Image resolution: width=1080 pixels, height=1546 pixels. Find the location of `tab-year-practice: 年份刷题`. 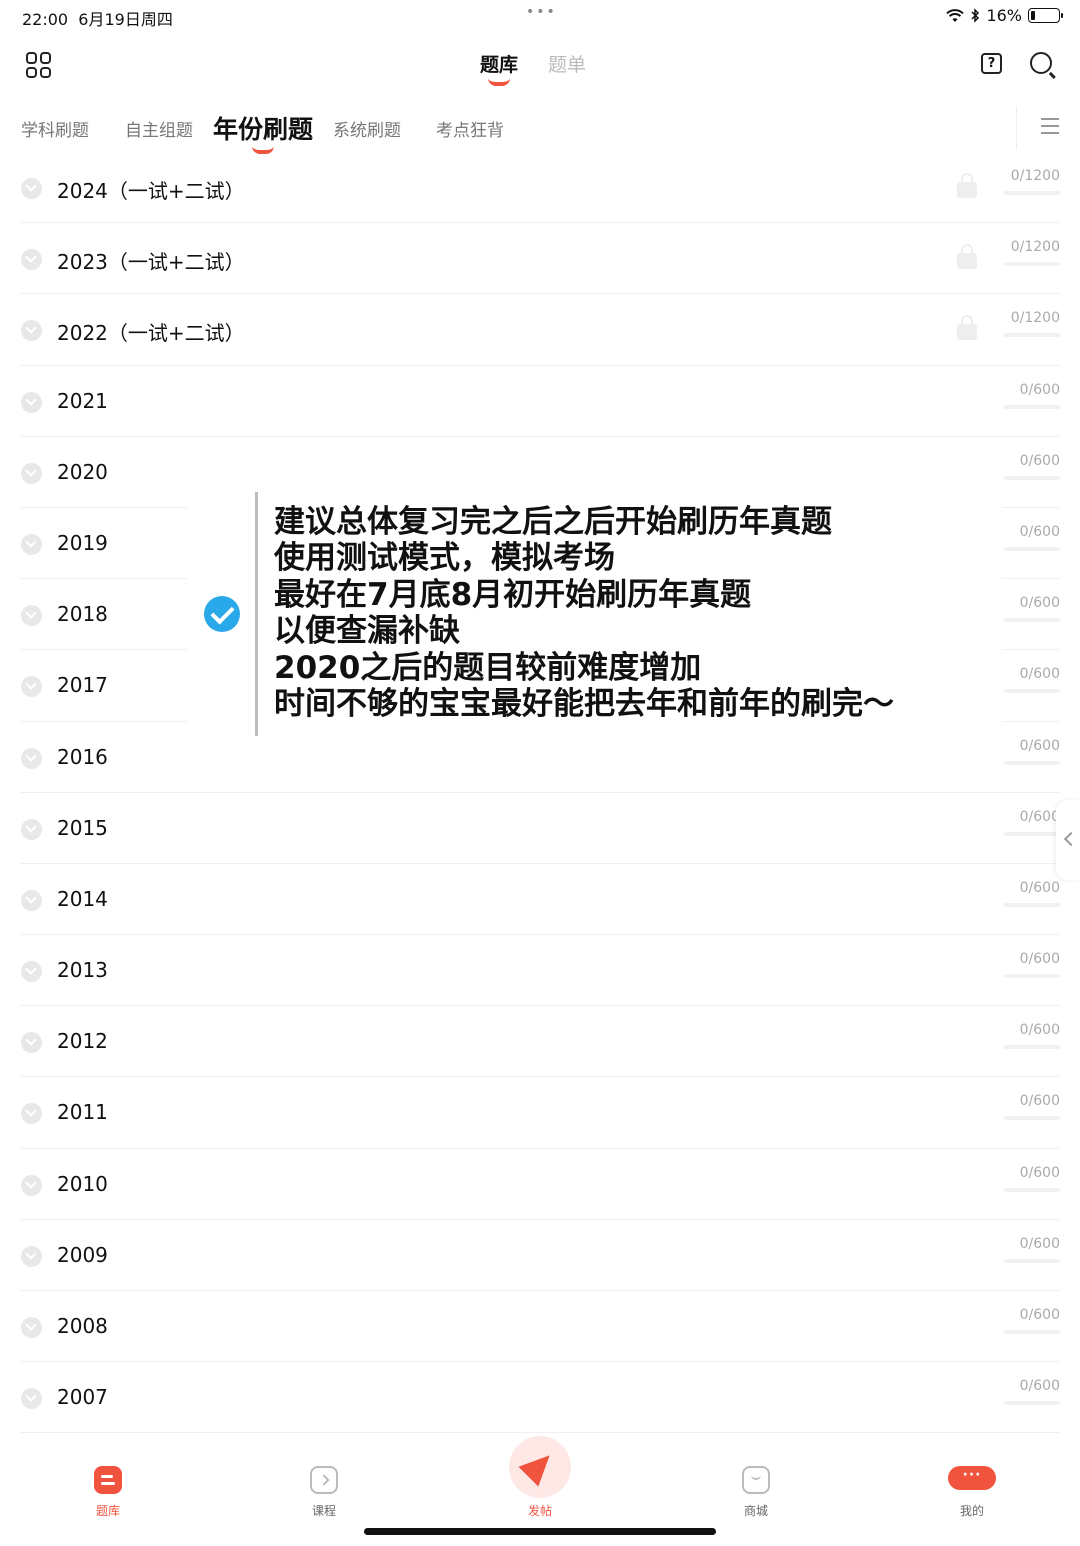

tab-year-practice: 年份刷题 is located at coordinates (263, 132).